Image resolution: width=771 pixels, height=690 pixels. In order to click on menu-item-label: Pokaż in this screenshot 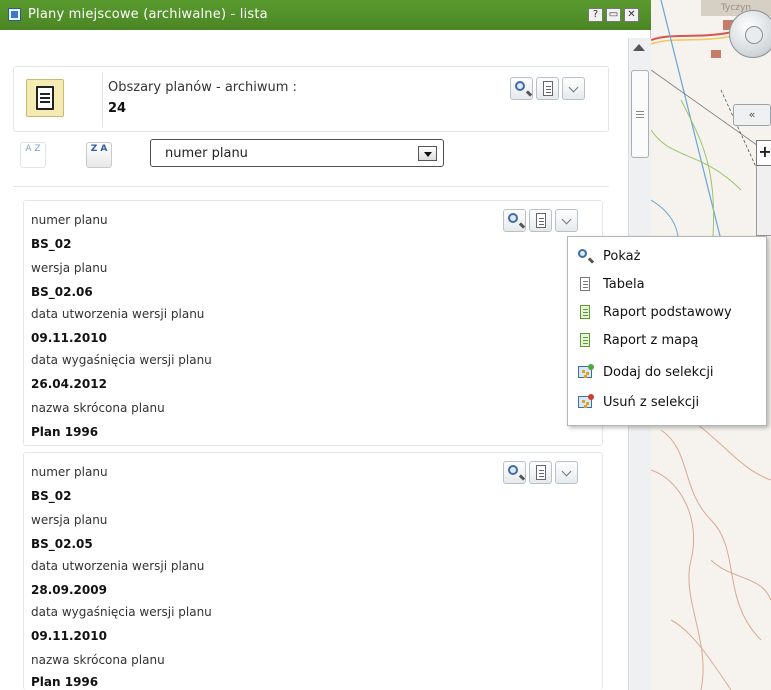, I will do `click(622, 256)`.